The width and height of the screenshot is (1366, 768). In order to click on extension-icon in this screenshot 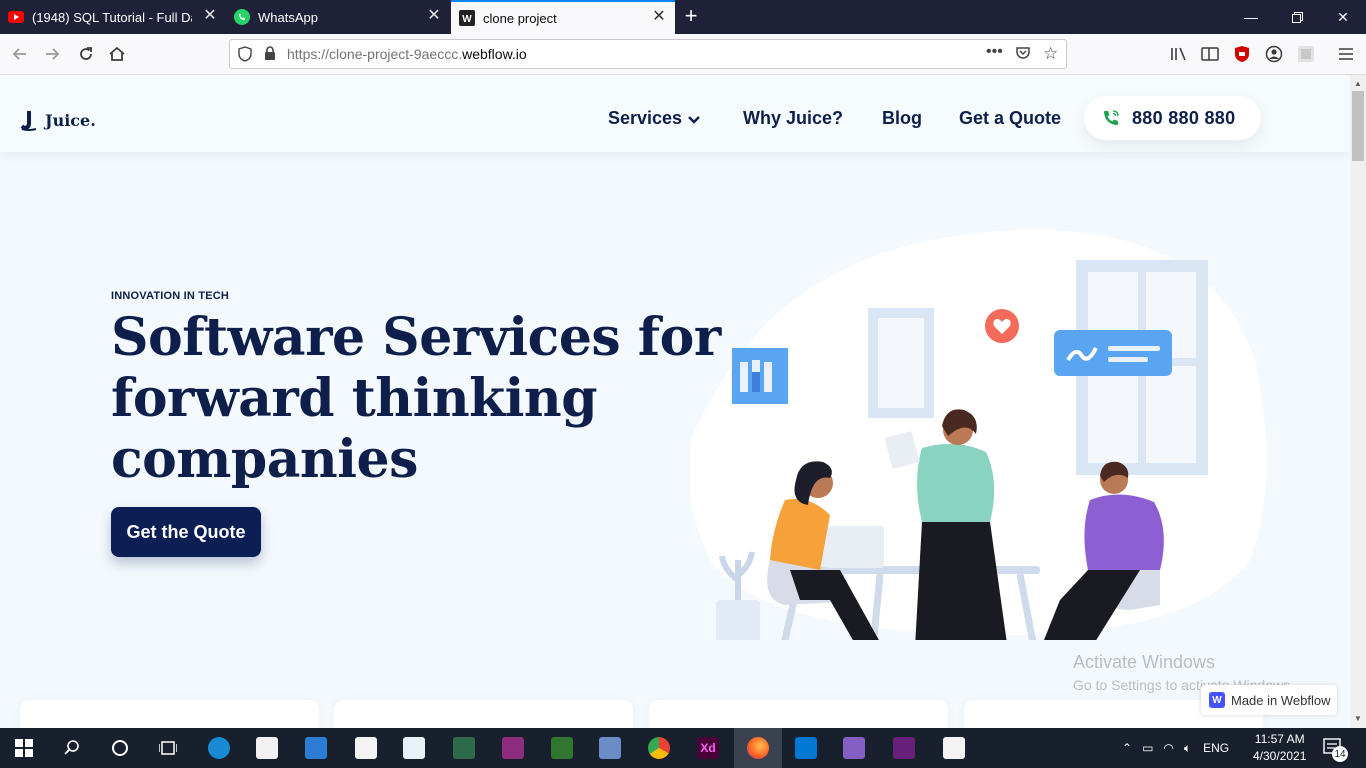, I will do `click(1306, 54)`.